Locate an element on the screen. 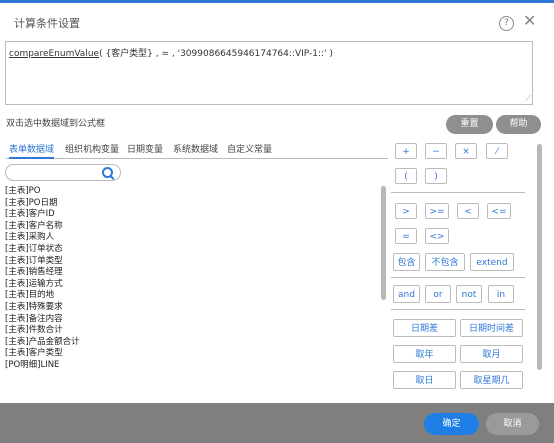 The image size is (554, 443). and-button: and is located at coordinates (406, 294).